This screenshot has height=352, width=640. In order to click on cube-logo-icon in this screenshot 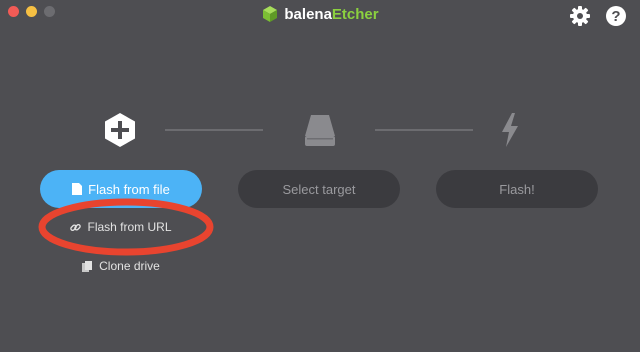, I will do `click(270, 14)`.